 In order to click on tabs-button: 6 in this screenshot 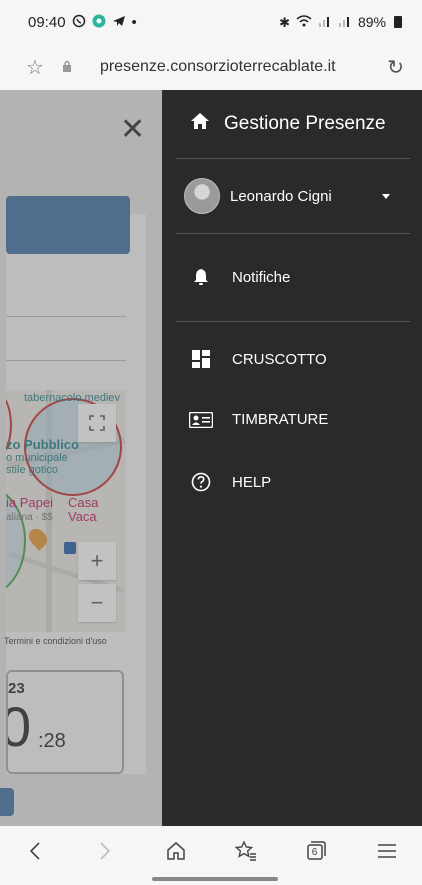, I will do `click(316, 851)`.